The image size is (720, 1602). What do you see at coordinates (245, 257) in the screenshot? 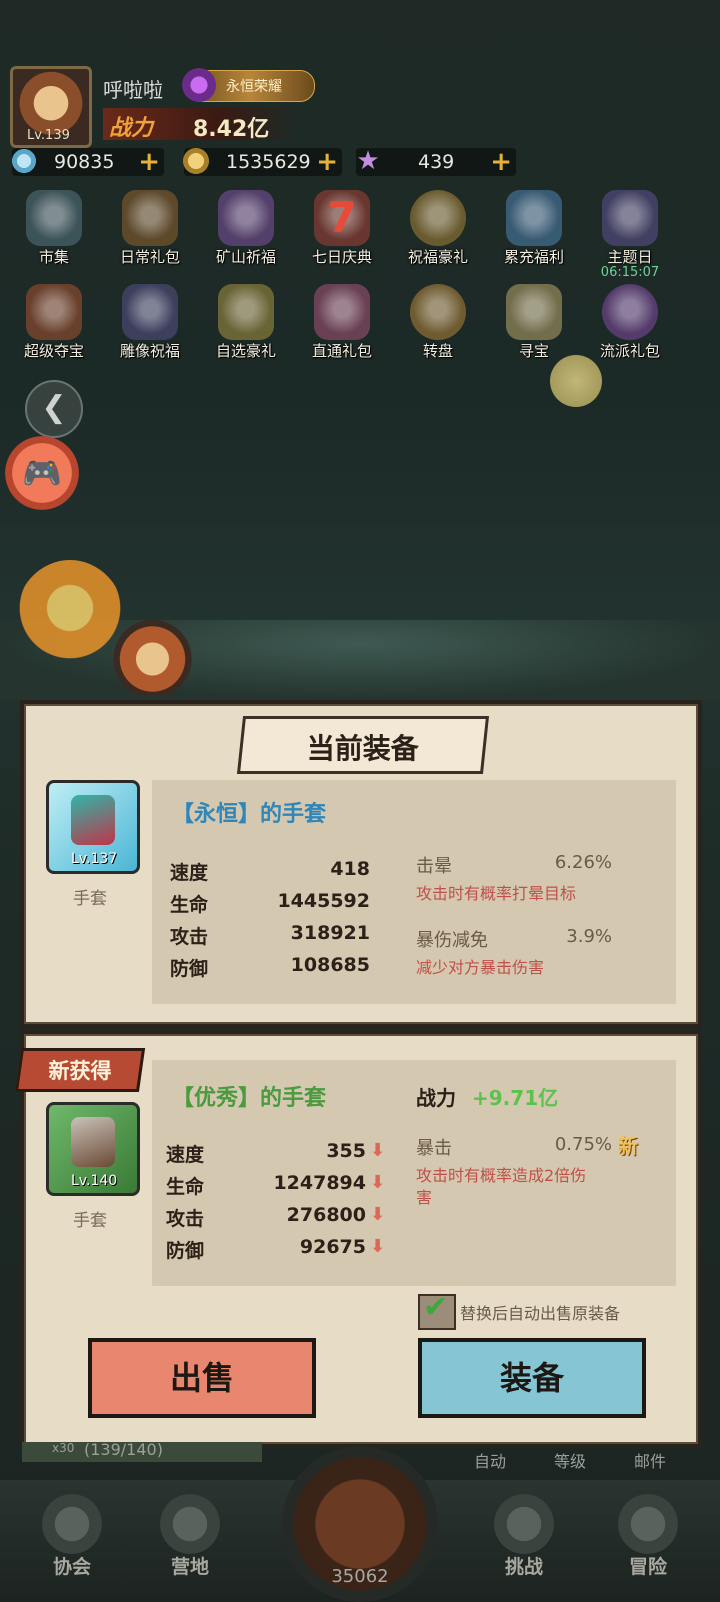
I see `activity-label: 矿山祈福` at bounding box center [245, 257].